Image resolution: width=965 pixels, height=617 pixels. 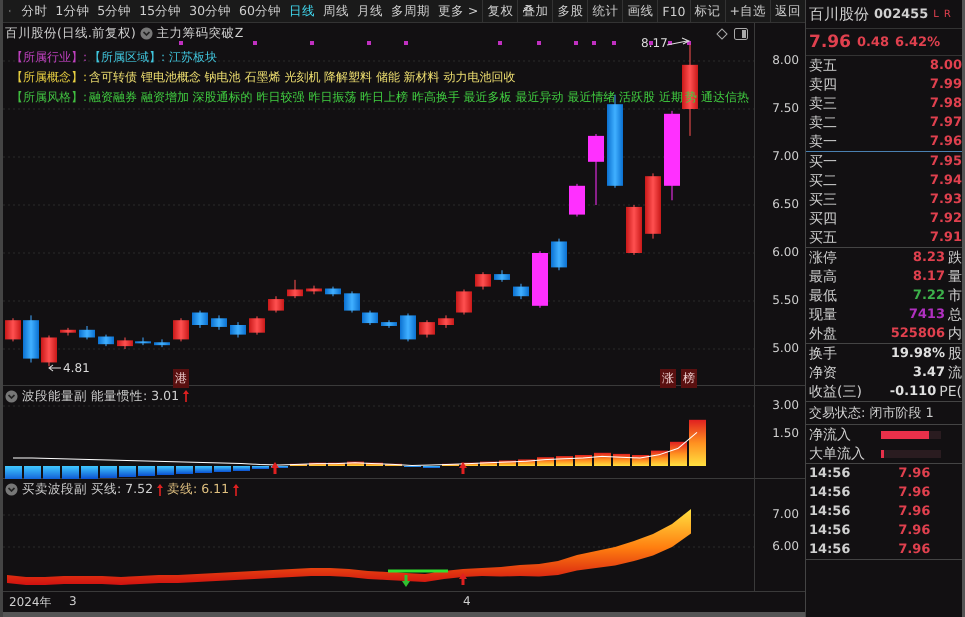 I want to click on stat-label: 最高, so click(x=823, y=277).